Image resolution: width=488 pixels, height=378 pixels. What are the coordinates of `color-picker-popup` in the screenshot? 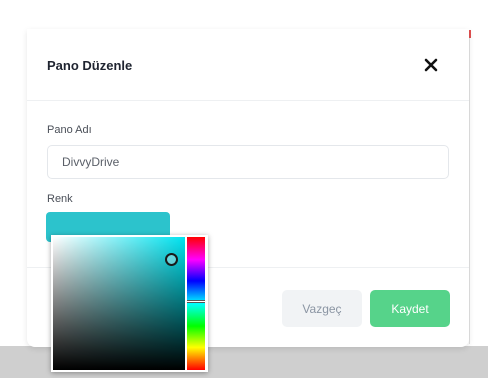 It's located at (129, 303).